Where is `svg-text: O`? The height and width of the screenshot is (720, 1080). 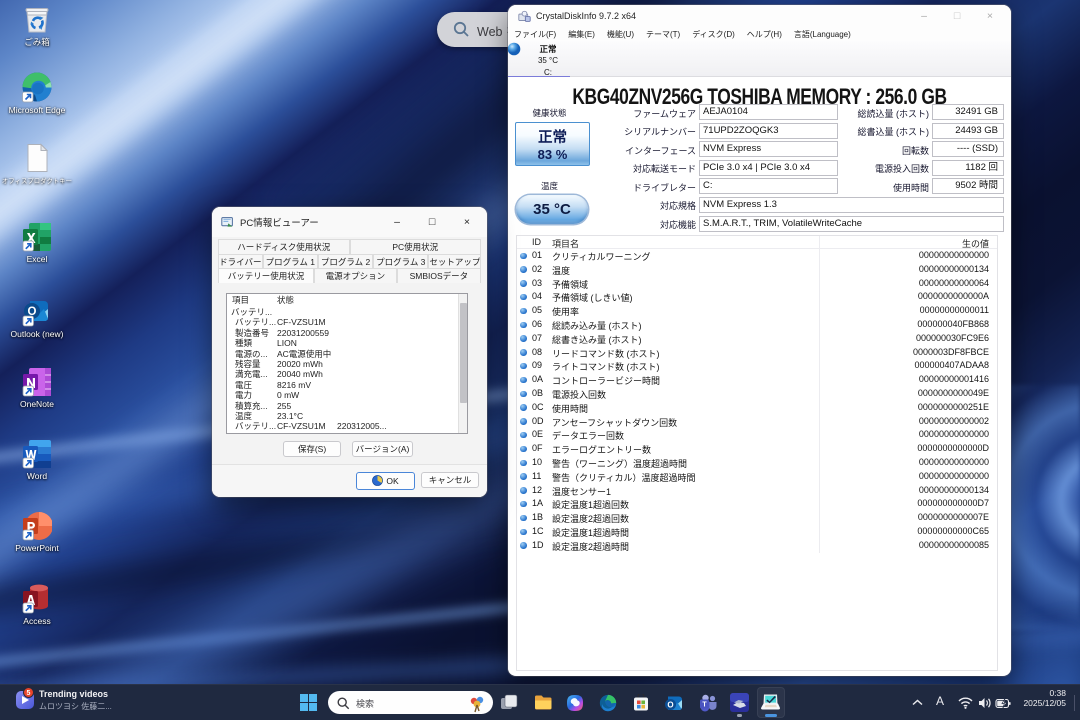
svg-text: O is located at coordinates (670, 705).